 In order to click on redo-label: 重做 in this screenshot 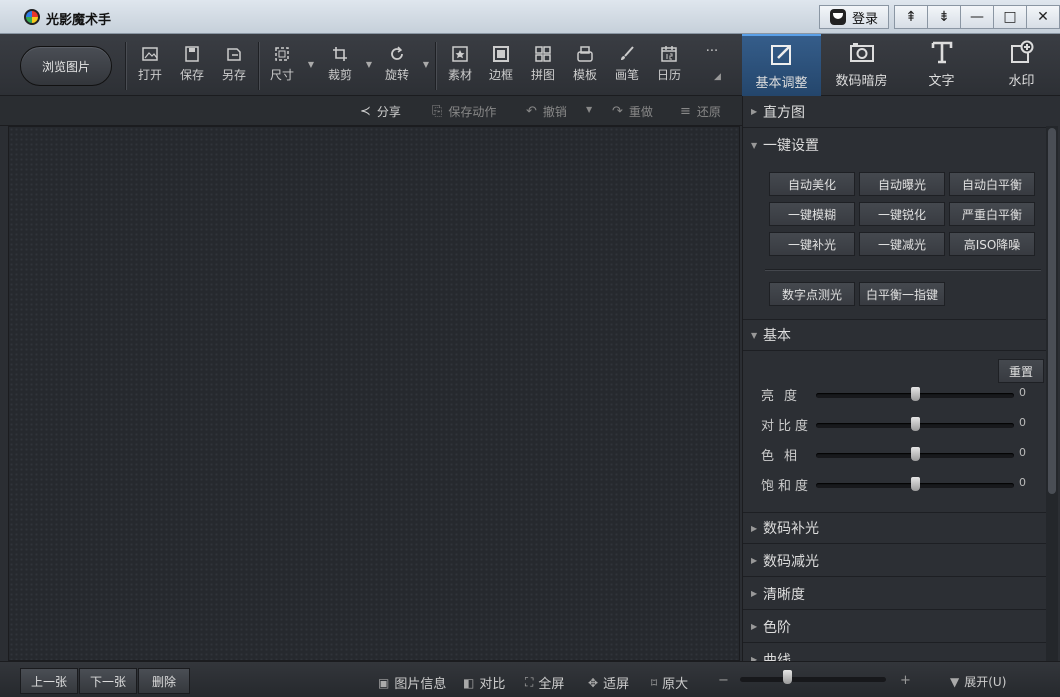, I will do `click(640, 112)`.